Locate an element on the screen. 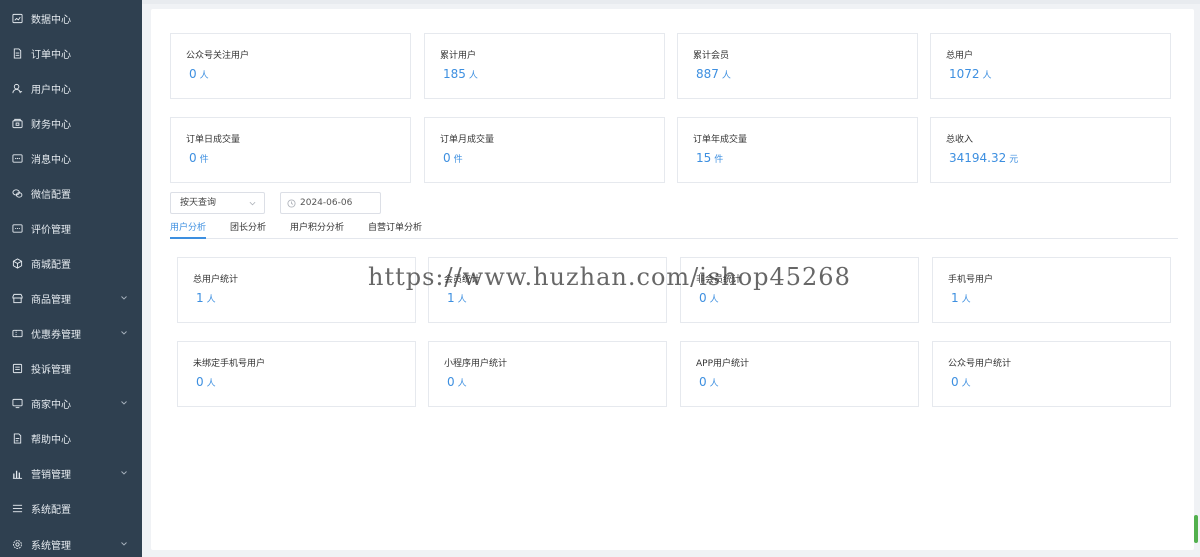 The height and width of the screenshot is (557, 1200). stat-label: 公众号用户统计 is located at coordinates (980, 364).